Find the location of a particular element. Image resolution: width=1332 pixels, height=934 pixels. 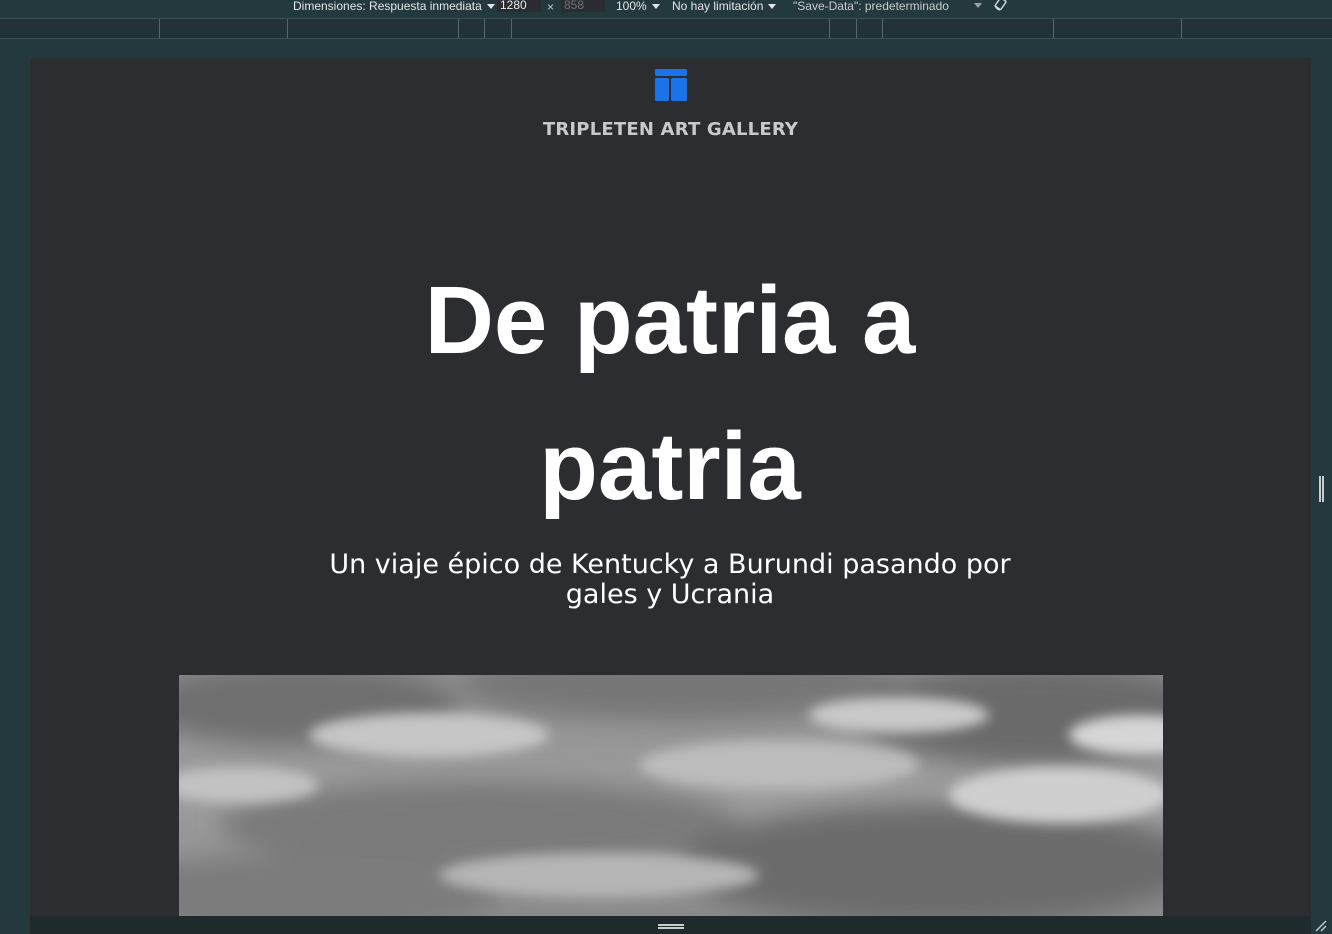

save-data-dropdown: "Save-Data": predeterminado is located at coordinates (871, 6).